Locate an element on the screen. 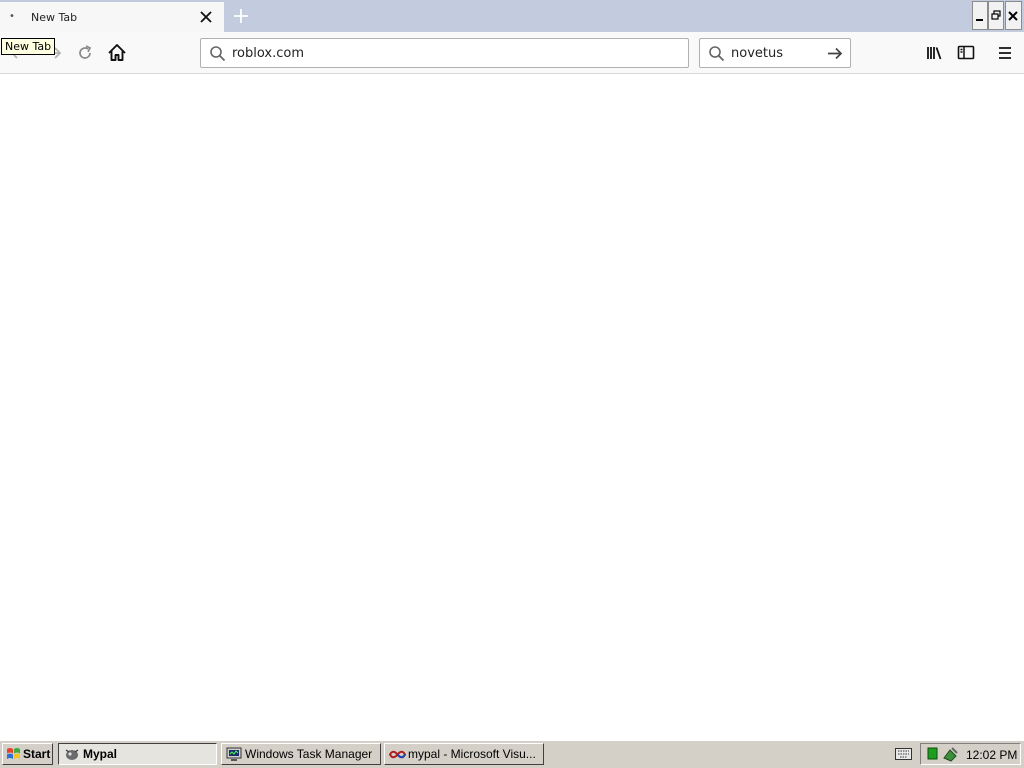 Image resolution: width=1024 pixels, height=768 pixels. mypal-app-icon is located at coordinates (72, 755).